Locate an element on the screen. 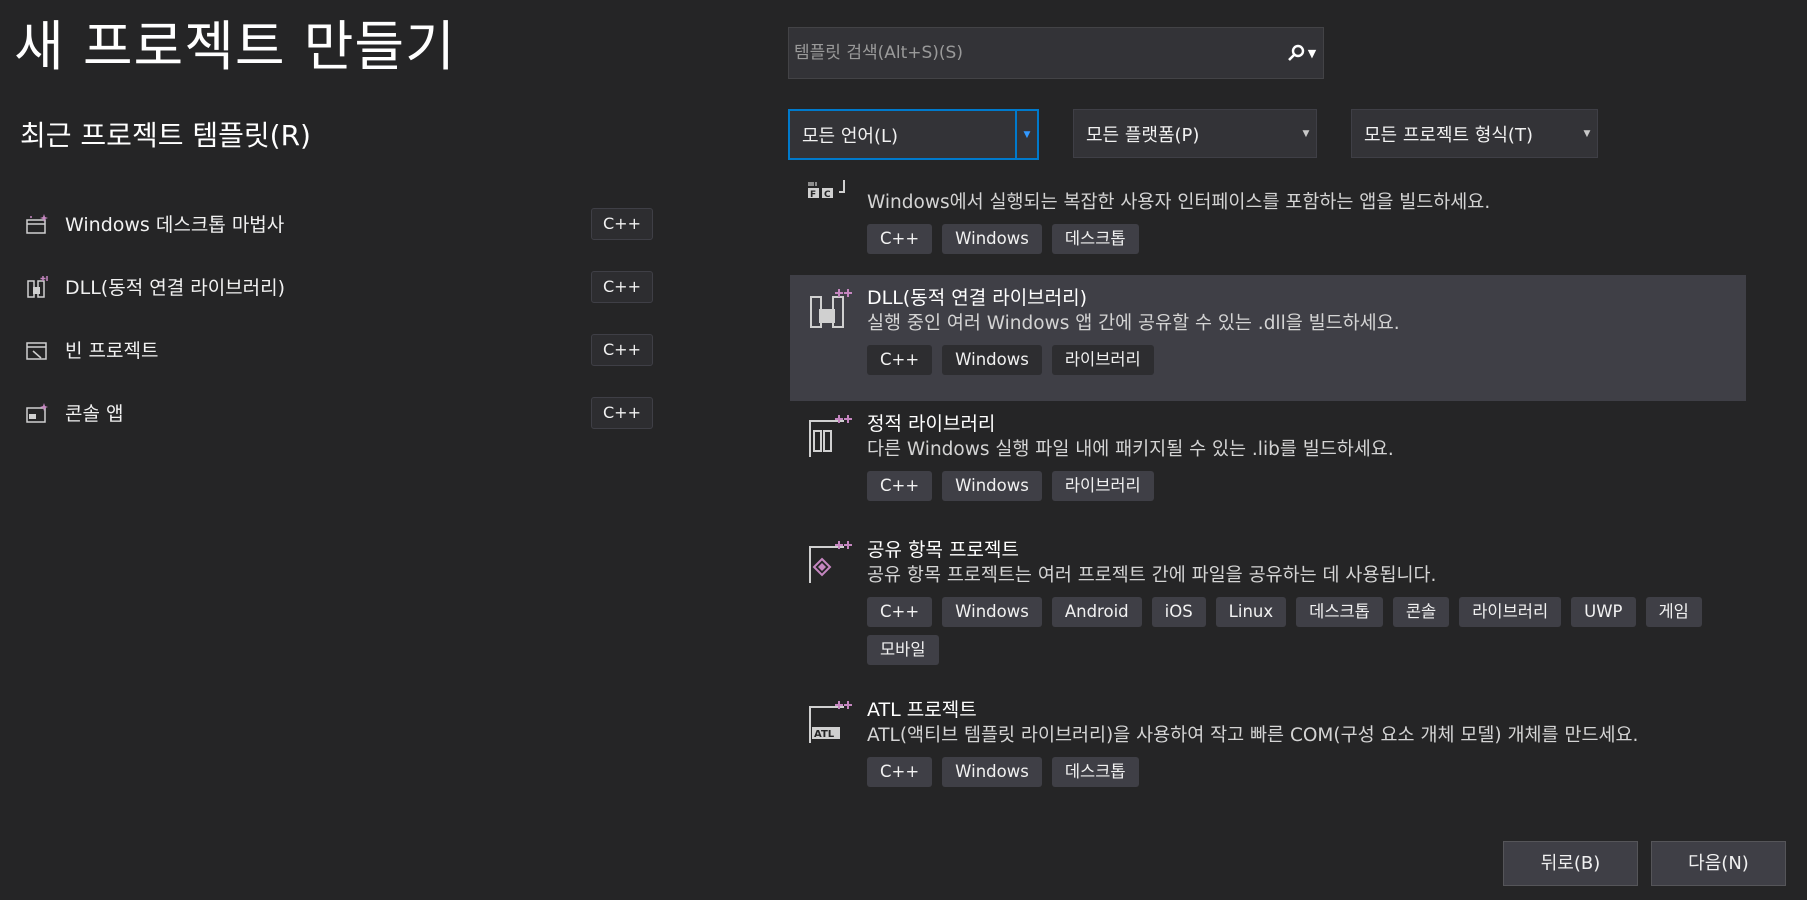 The height and width of the screenshot is (900, 1807). desktop-wizard-icon is located at coordinates (37, 224).